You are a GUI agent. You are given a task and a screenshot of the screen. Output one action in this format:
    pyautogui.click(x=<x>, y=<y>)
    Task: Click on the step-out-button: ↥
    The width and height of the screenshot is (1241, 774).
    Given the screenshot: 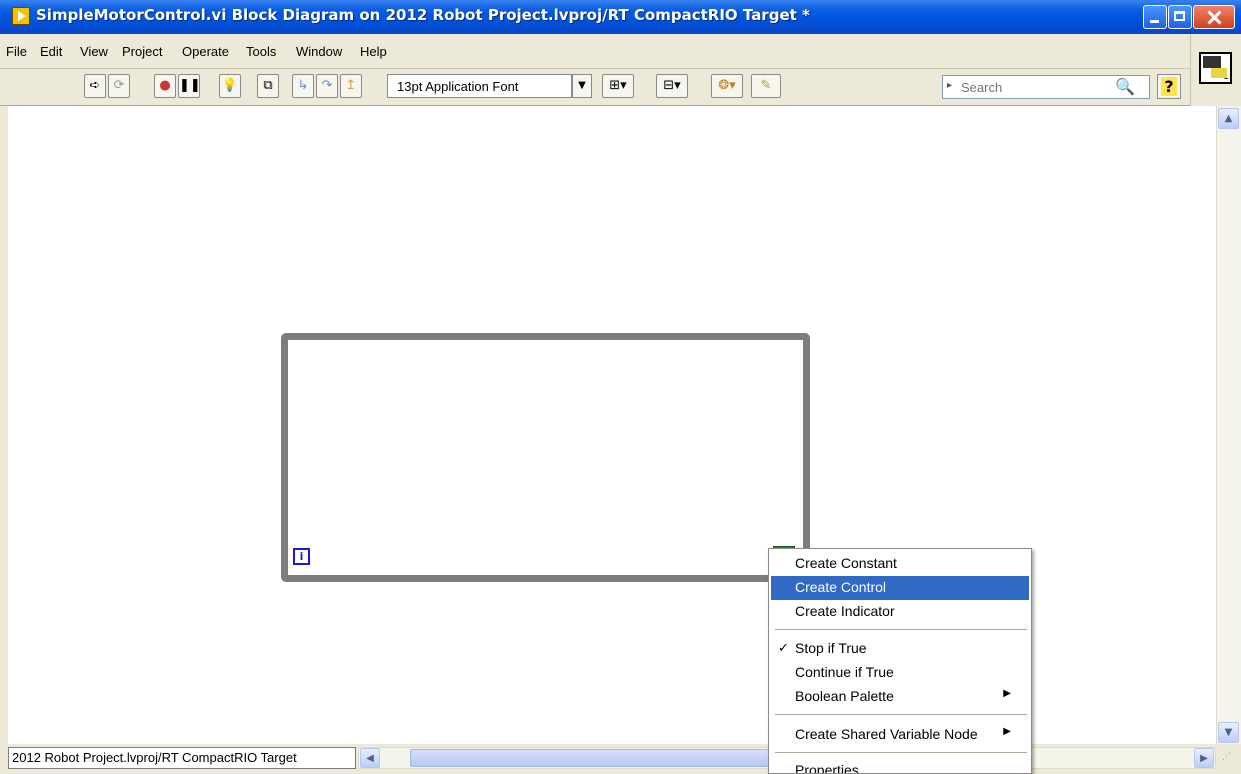 What is the action you would take?
    pyautogui.click(x=351, y=86)
    